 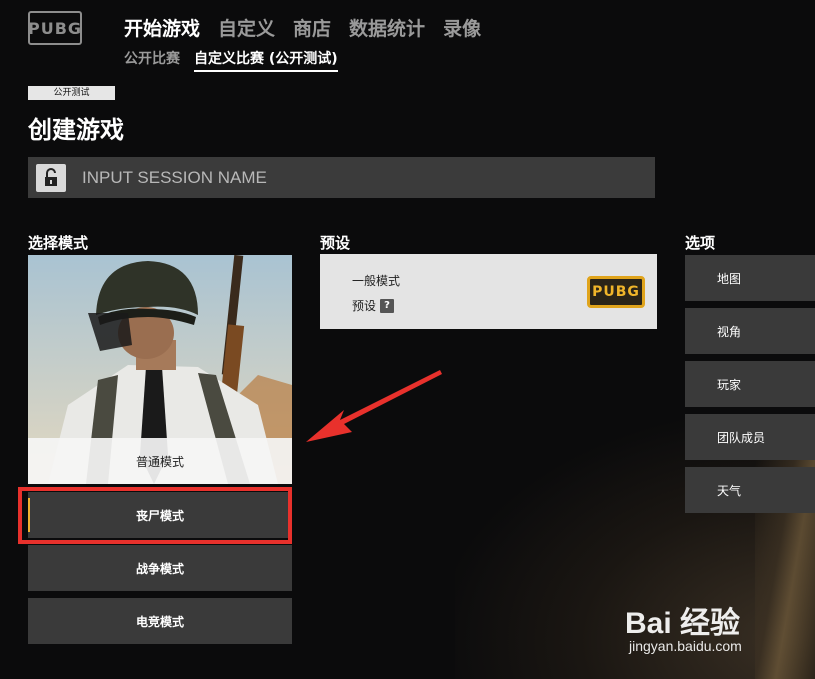 What do you see at coordinates (462, 27) in the screenshot?
I see `nav-item-replays: 录像` at bounding box center [462, 27].